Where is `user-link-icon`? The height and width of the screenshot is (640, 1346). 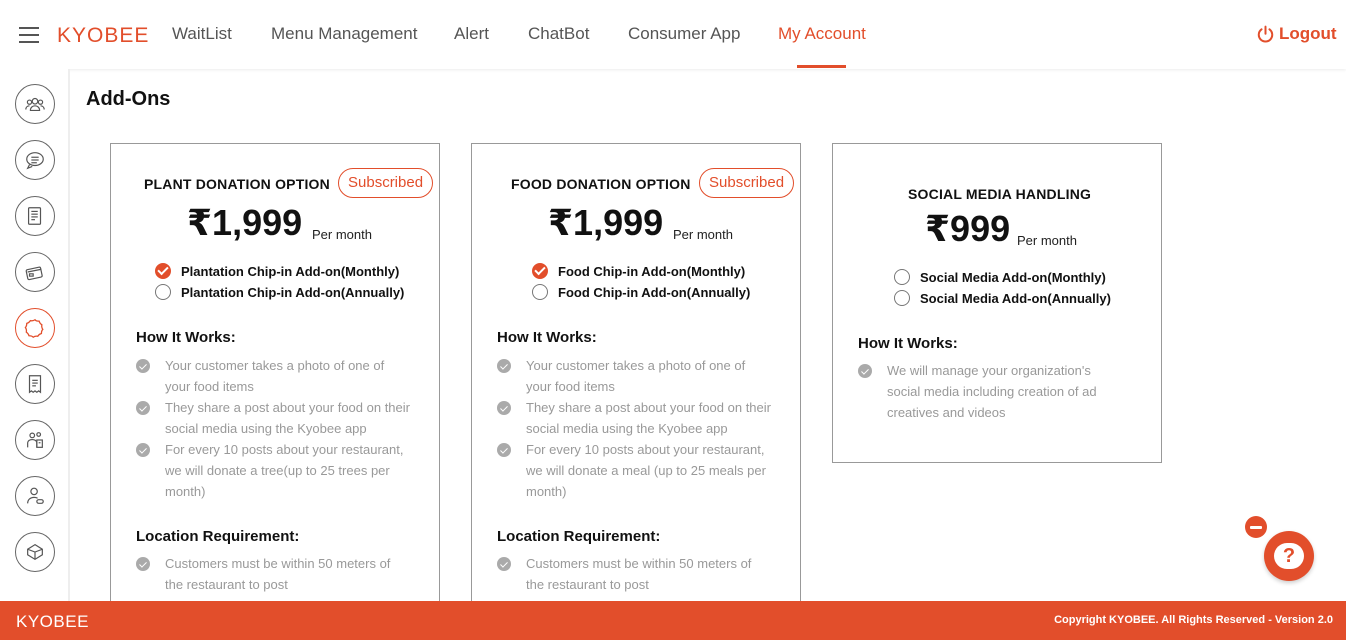 user-link-icon is located at coordinates (35, 495).